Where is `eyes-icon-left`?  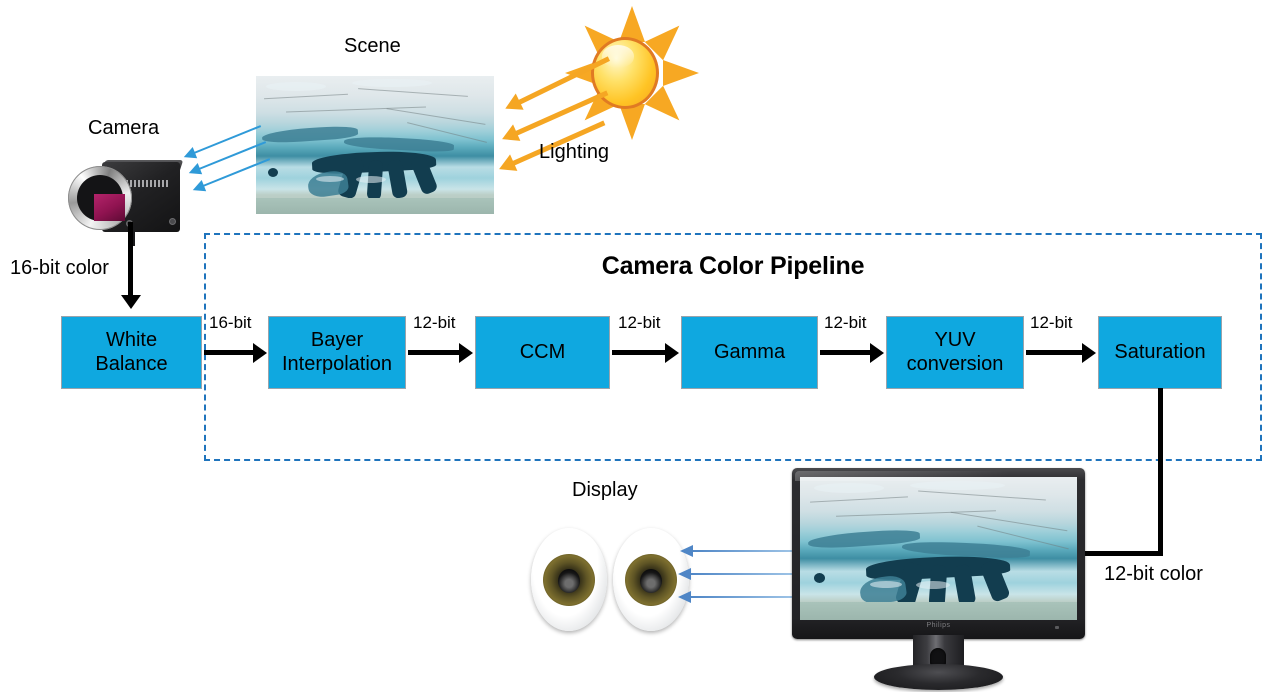 eyes-icon-left is located at coordinates (569, 579).